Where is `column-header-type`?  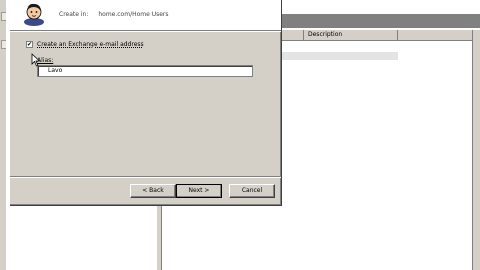
column-header-type is located at coordinates (293, 35).